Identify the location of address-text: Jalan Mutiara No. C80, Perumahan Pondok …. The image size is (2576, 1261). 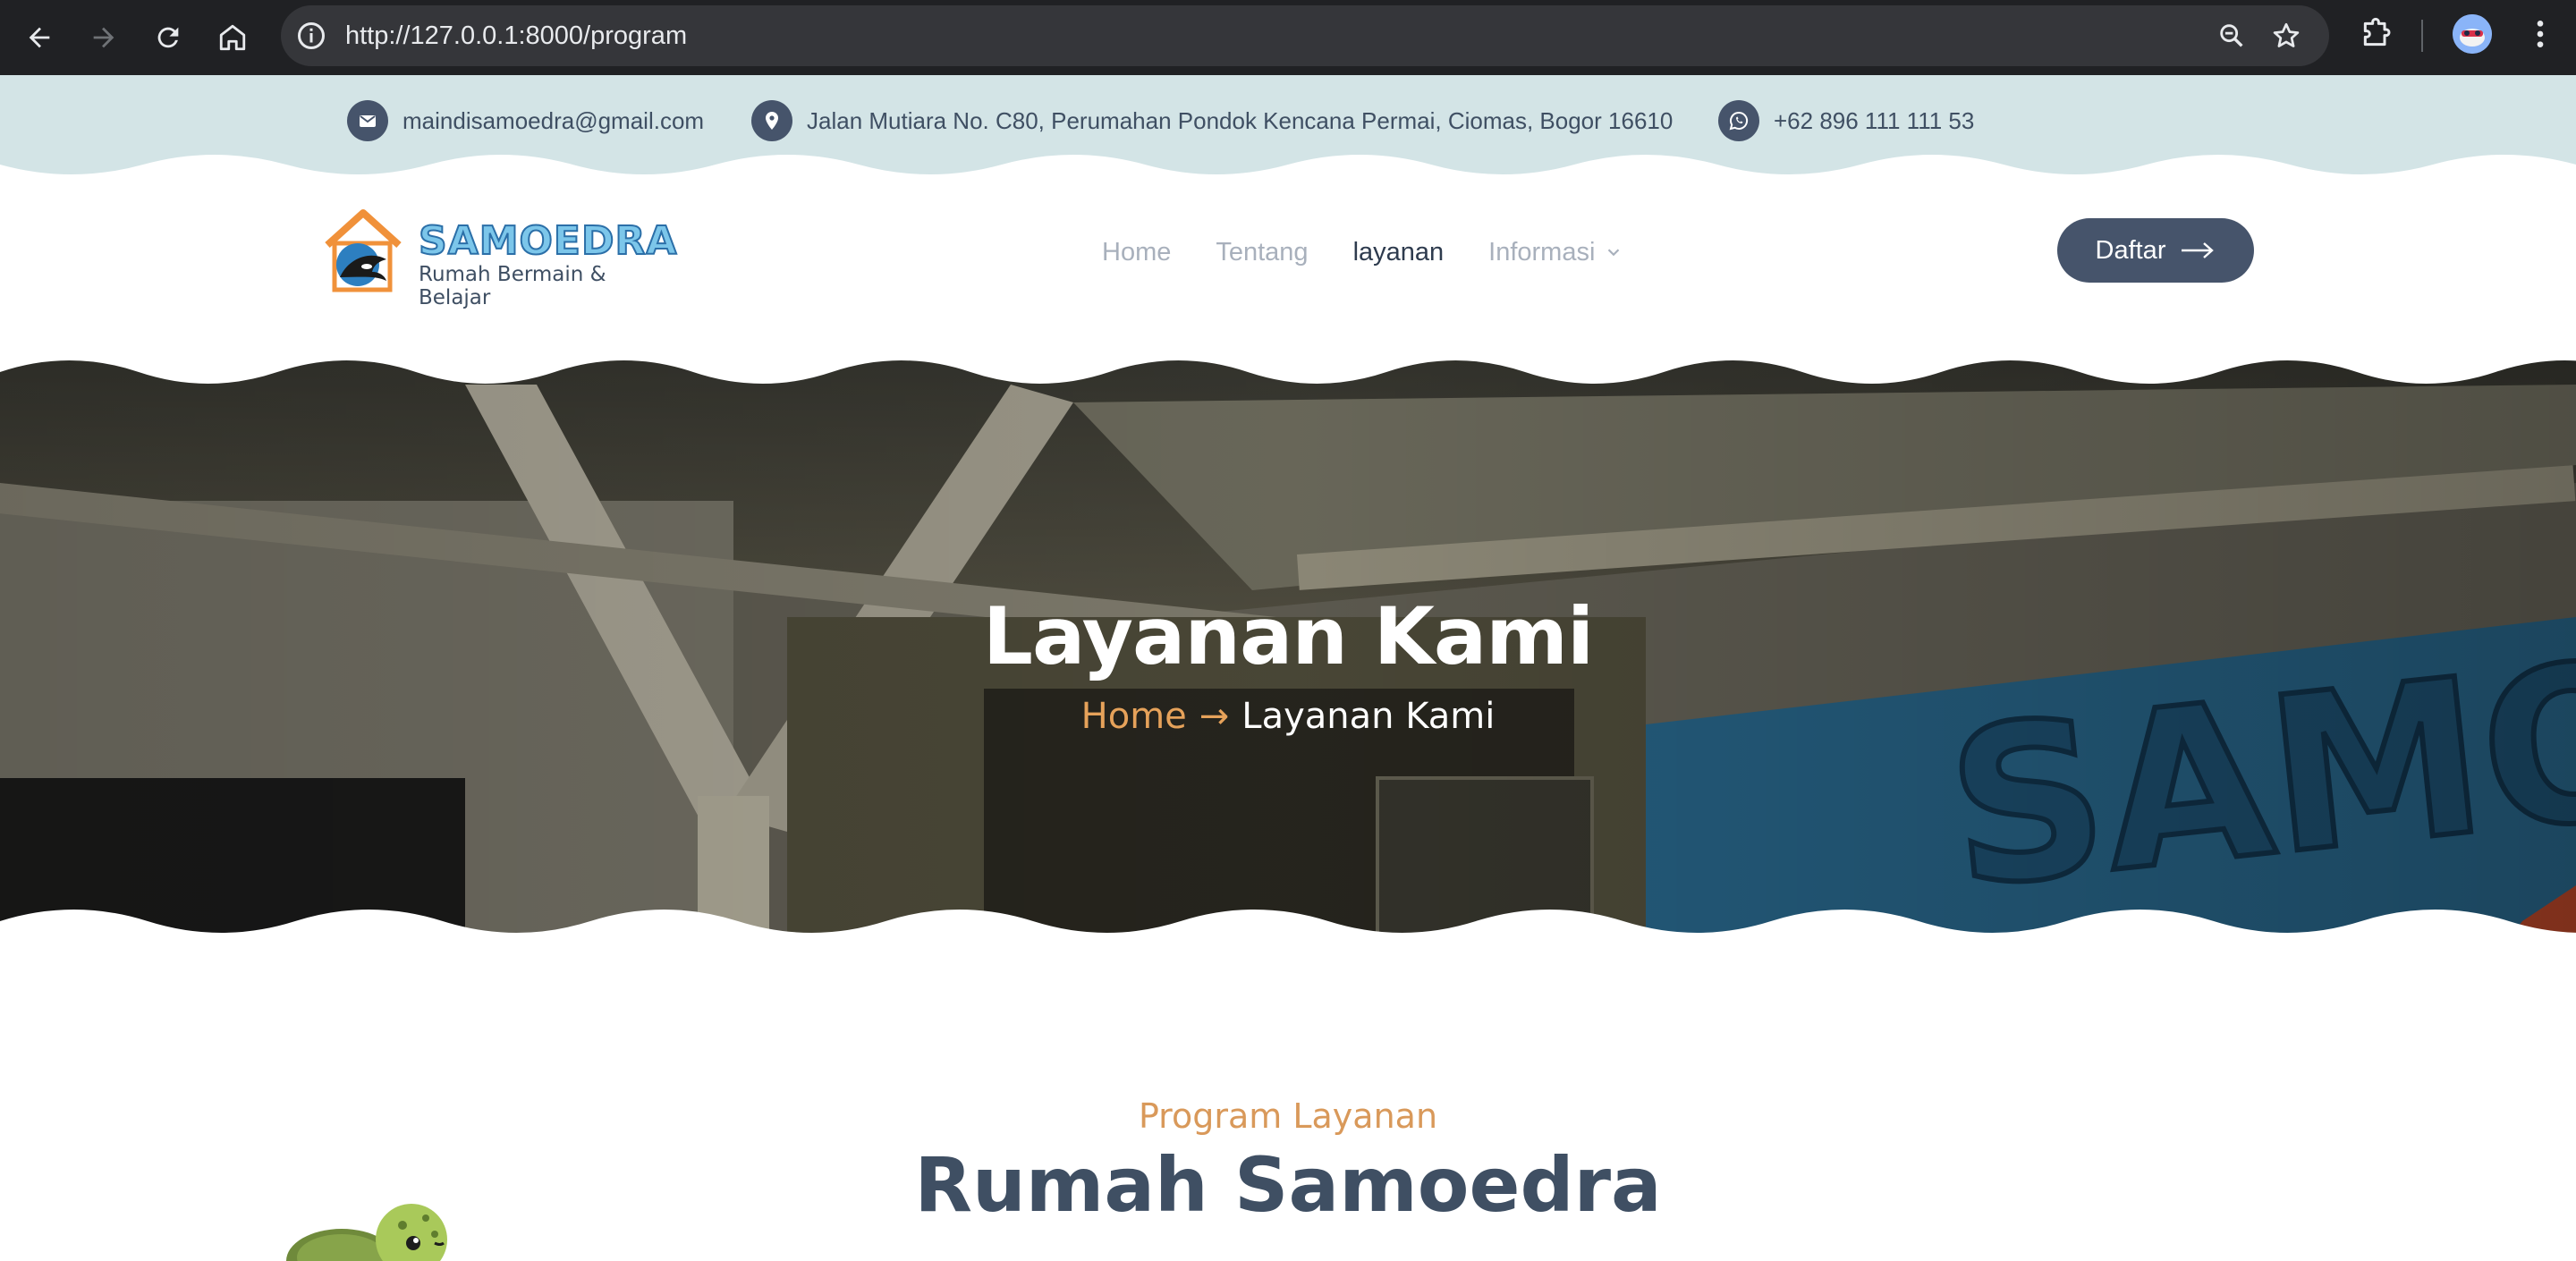
(1240, 120).